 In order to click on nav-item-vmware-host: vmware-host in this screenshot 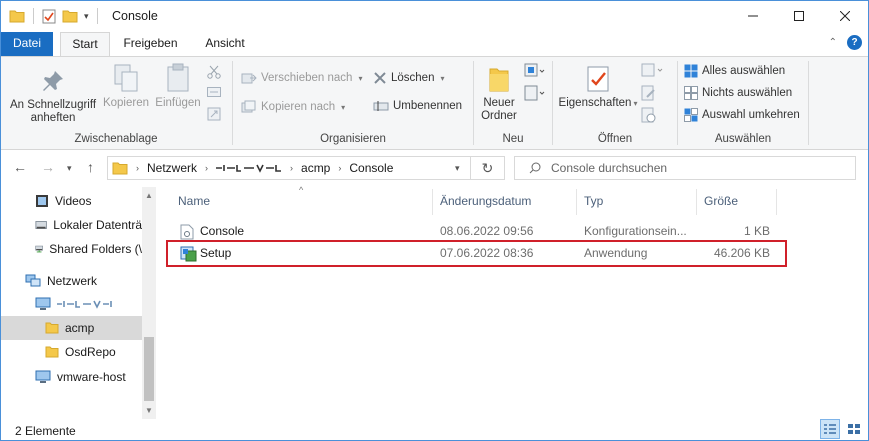, I will do `click(71, 377)`.